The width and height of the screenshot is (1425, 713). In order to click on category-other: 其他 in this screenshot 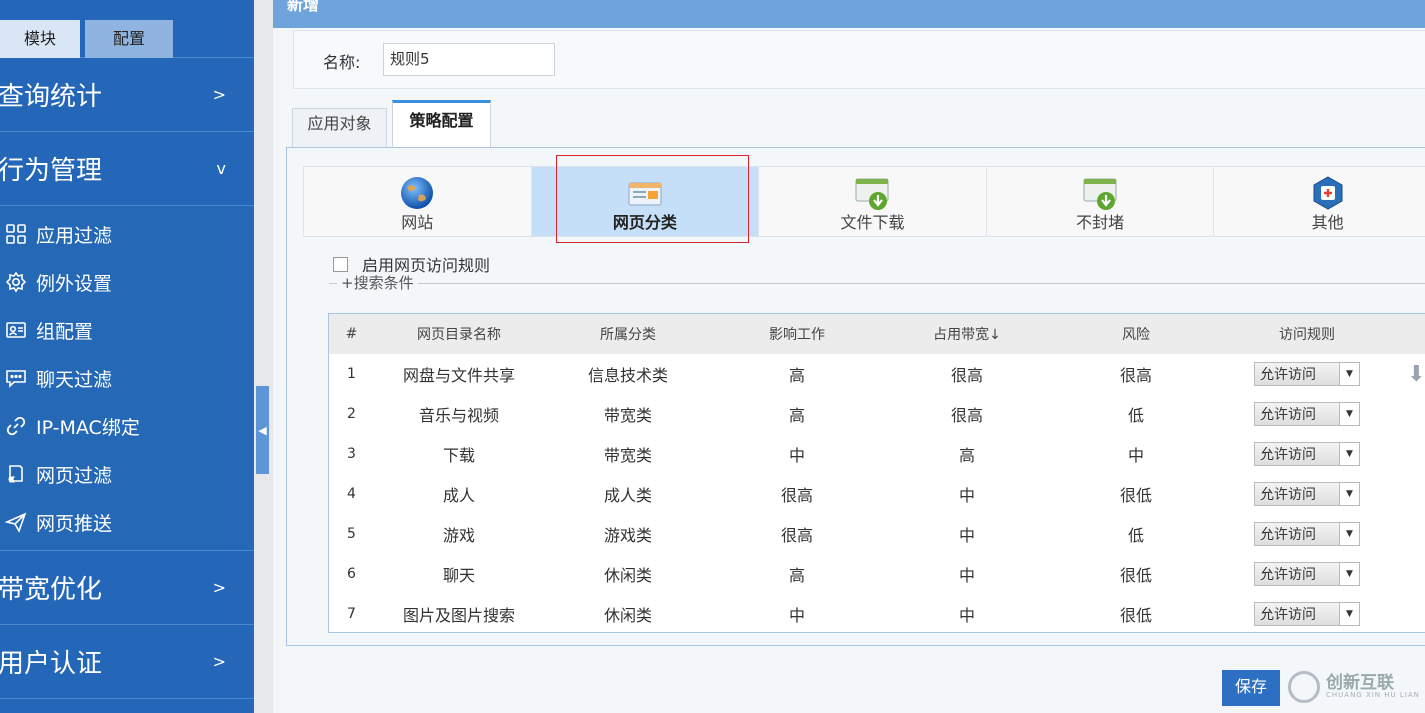, I will do `click(1319, 201)`.